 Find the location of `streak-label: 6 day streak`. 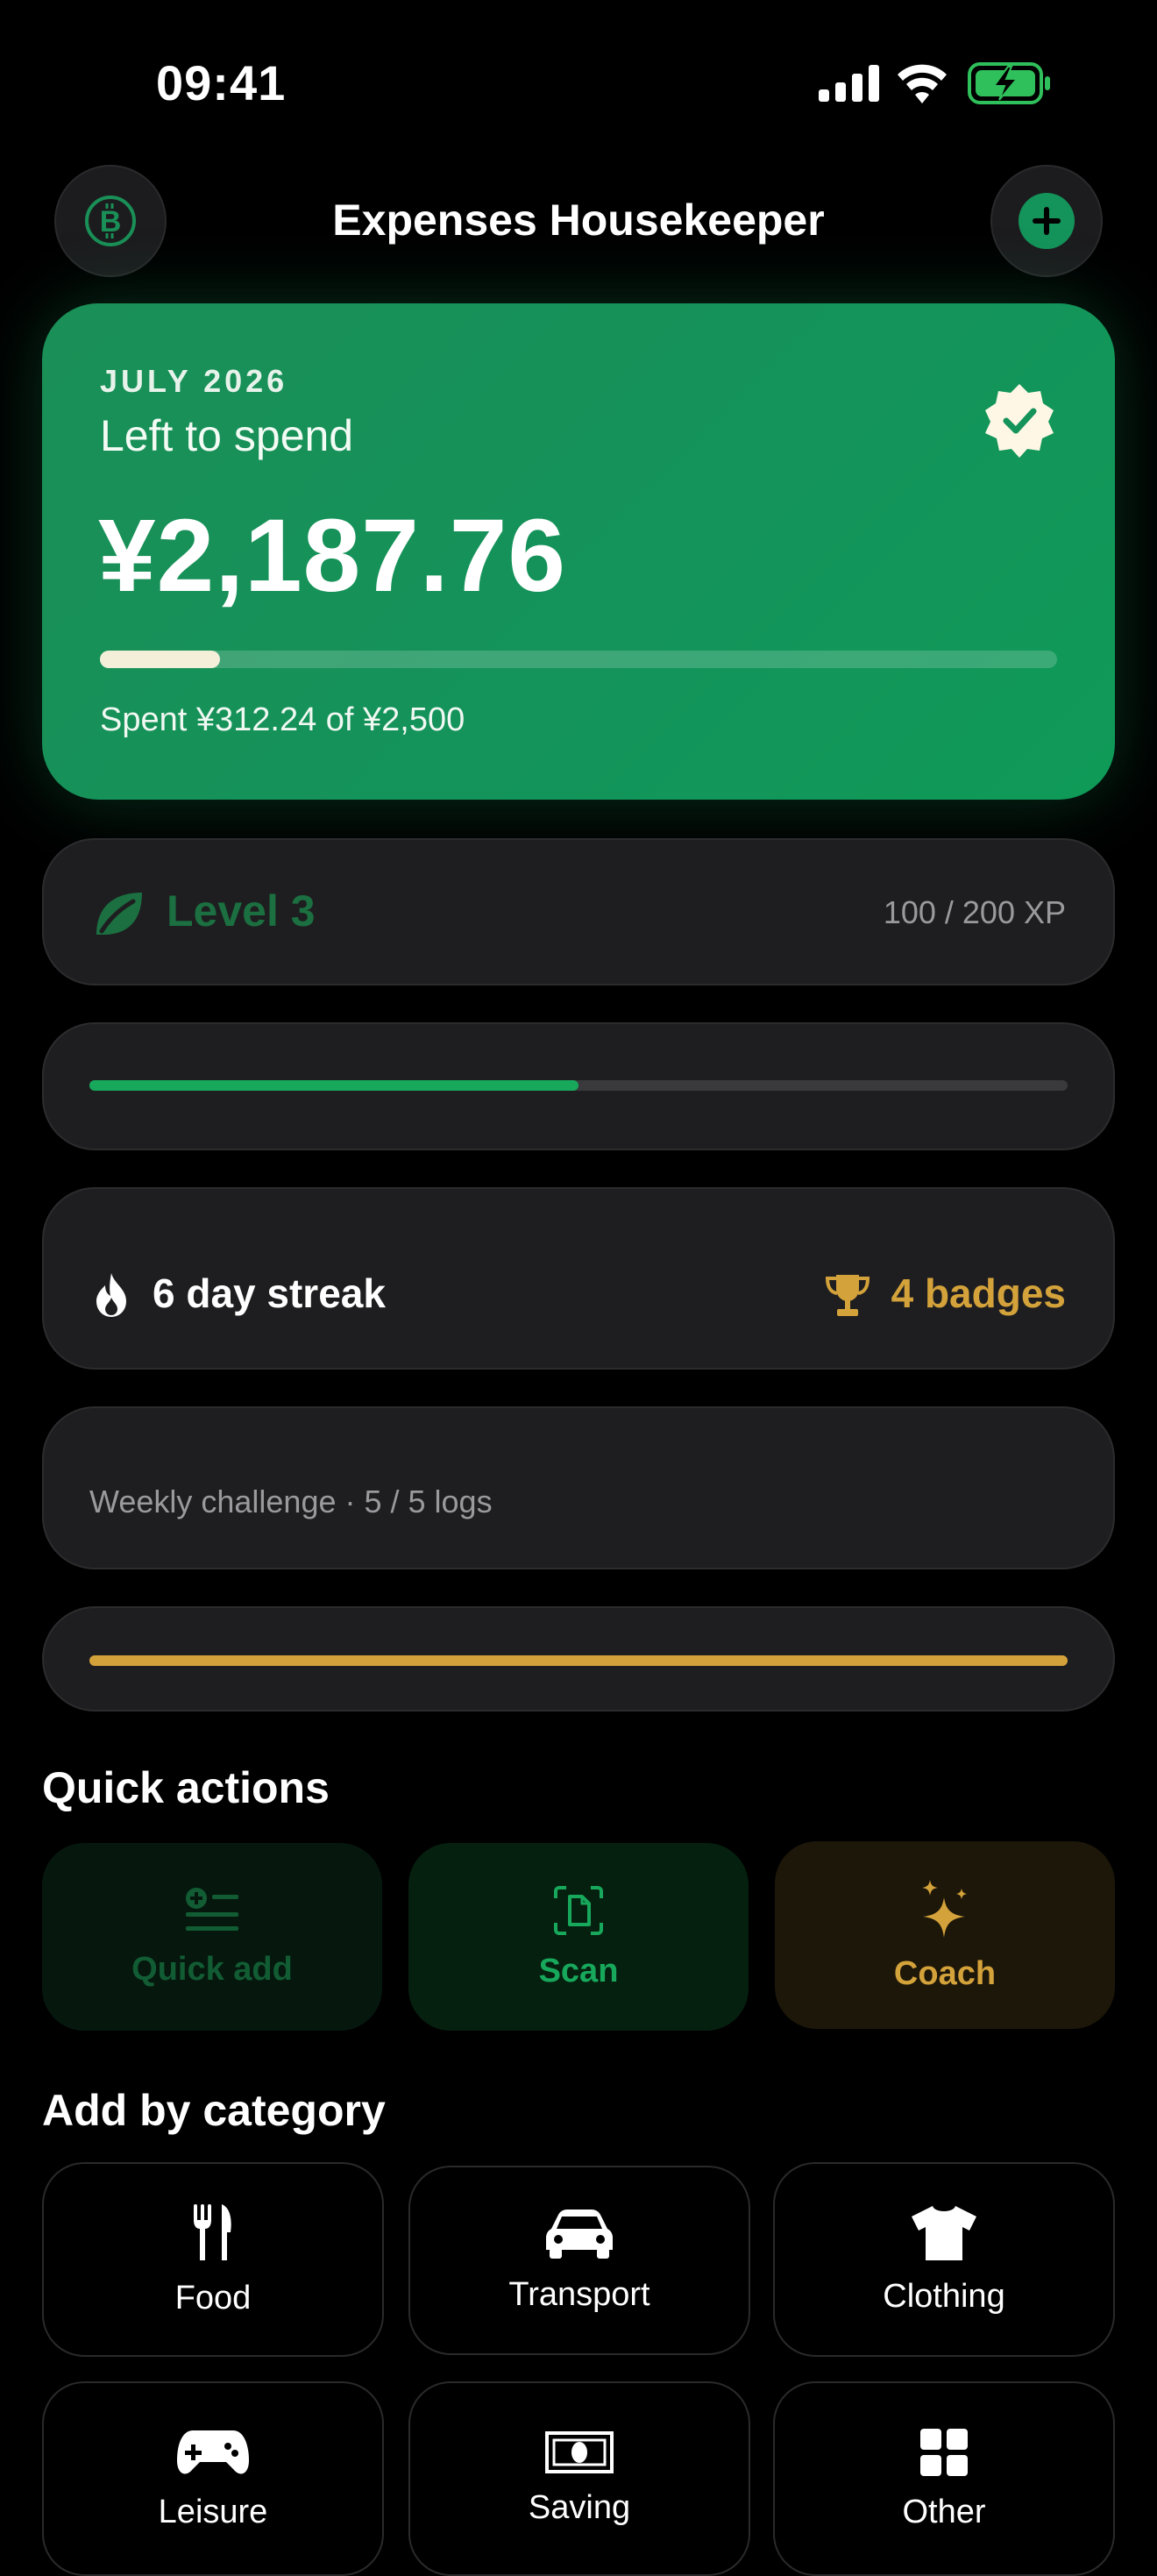

streak-label: 6 day streak is located at coordinates (269, 1293).